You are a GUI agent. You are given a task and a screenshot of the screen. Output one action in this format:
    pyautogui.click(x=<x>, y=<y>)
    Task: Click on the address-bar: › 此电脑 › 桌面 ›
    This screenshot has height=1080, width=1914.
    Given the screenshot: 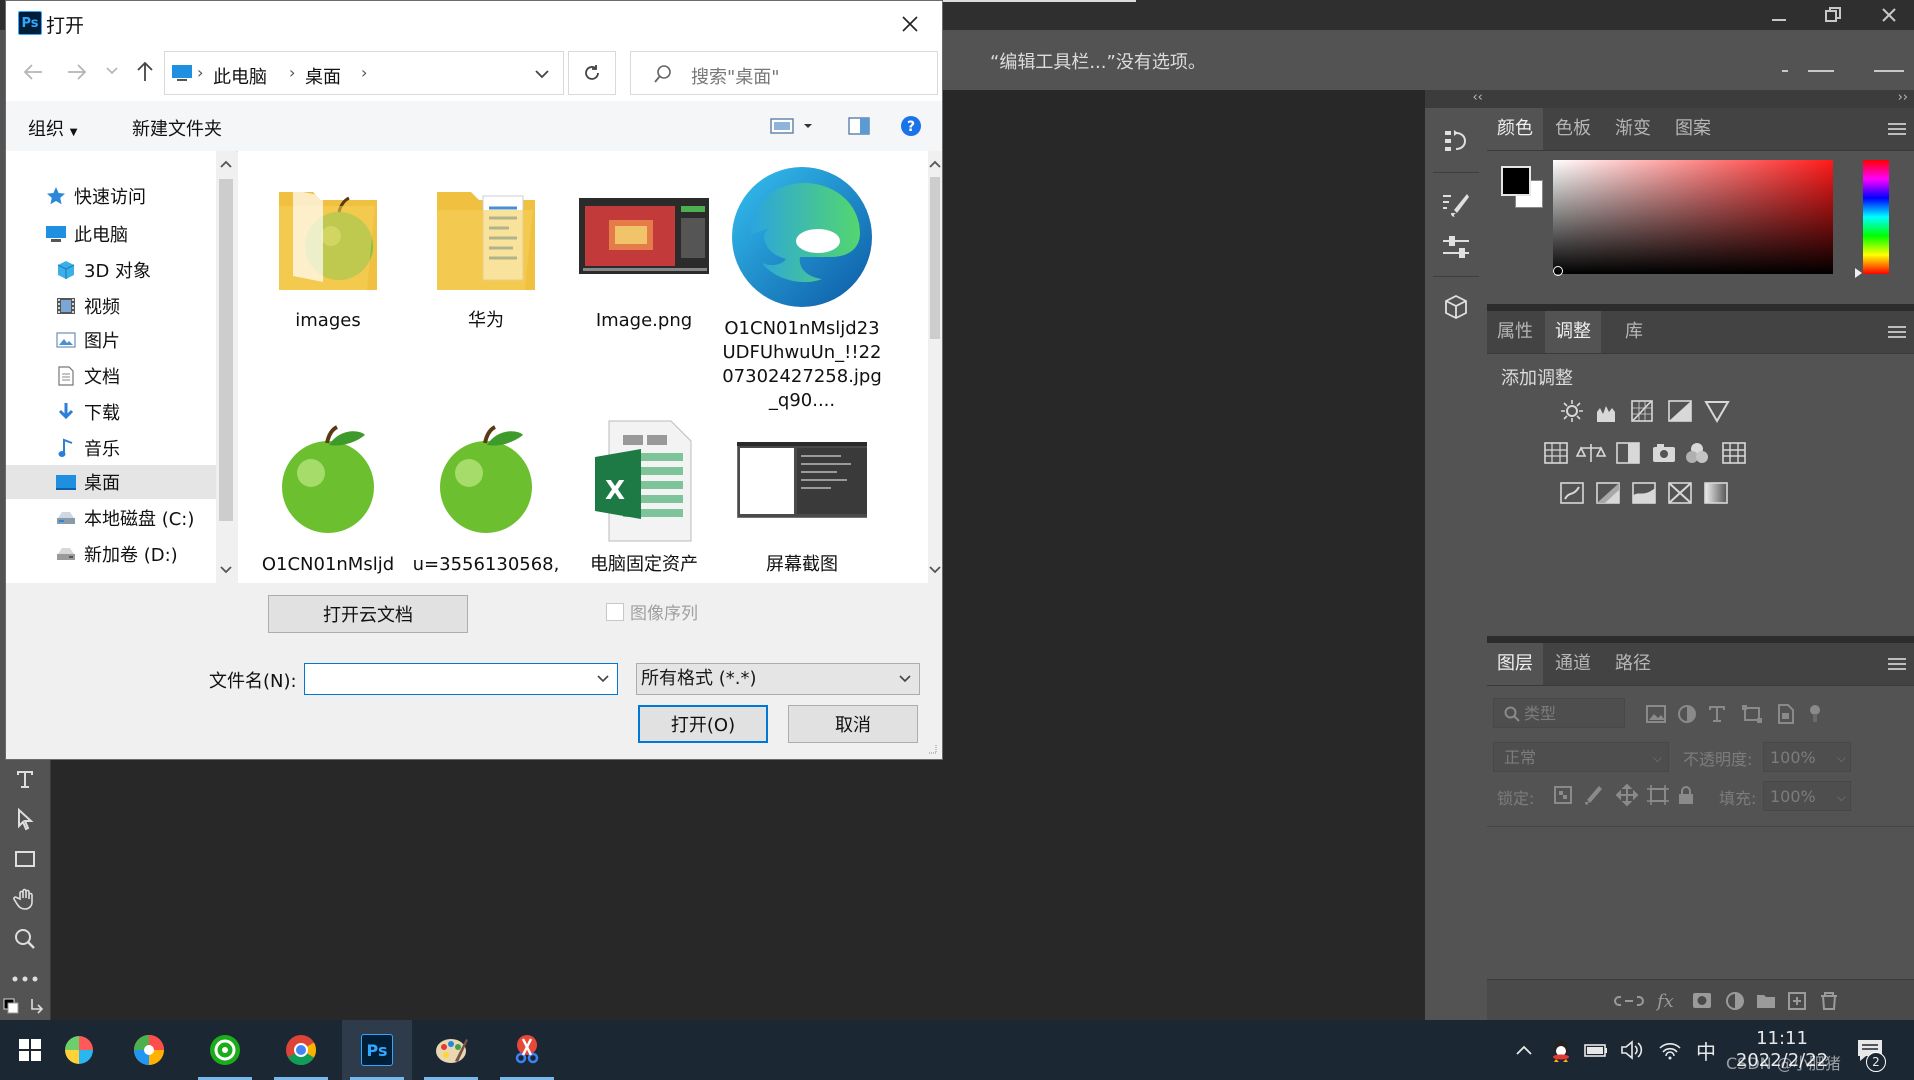 What is the action you would take?
    pyautogui.click(x=364, y=73)
    